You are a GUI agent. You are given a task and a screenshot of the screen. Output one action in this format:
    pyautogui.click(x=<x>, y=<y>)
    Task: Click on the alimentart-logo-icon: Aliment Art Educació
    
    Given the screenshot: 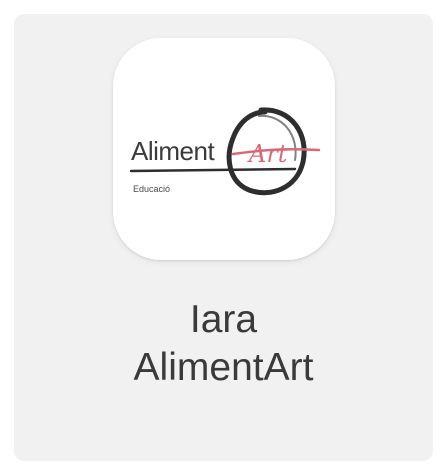 What is the action you would take?
    pyautogui.click(x=225, y=151)
    